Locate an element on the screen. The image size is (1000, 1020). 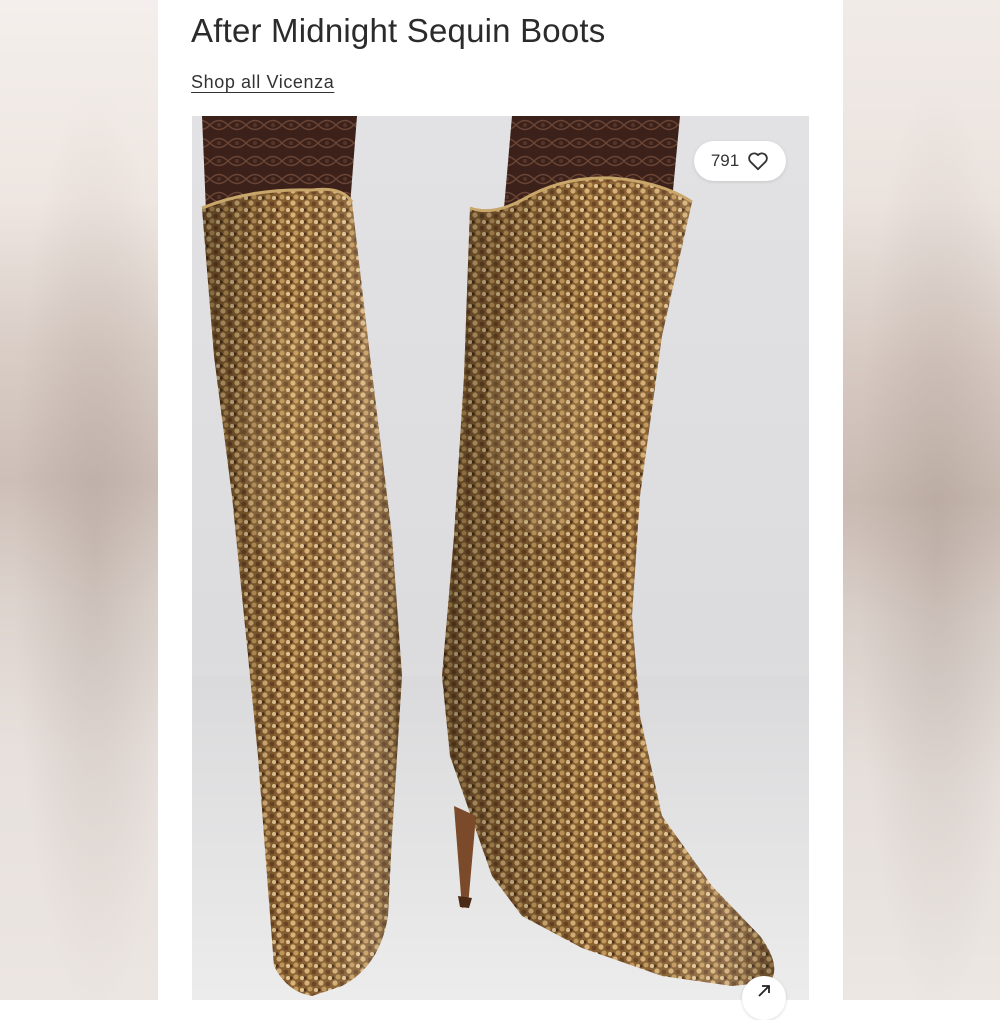
expand-image-button is located at coordinates (764, 998).